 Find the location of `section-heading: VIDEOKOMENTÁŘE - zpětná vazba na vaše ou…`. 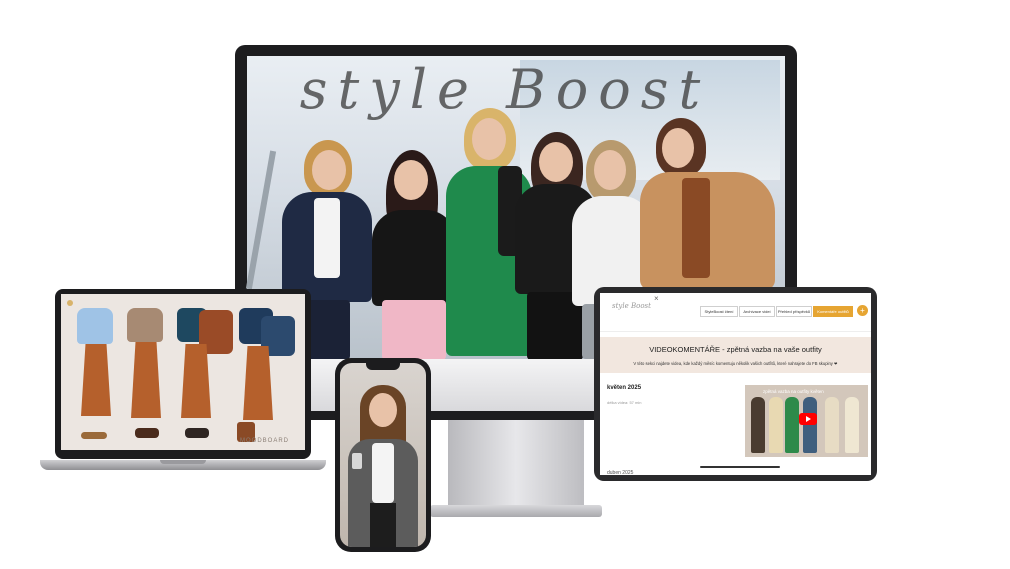

section-heading: VIDEOKOMENTÁŘE - zpětná vazba na vaše ou… is located at coordinates (735, 349).